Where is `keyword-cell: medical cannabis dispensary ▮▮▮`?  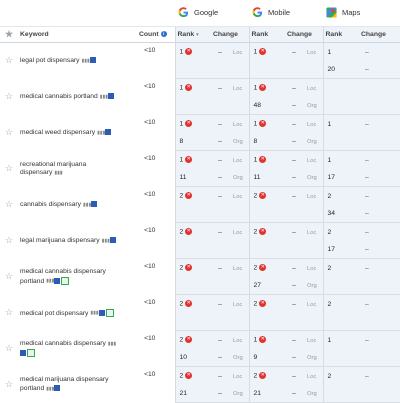
keyword-cell: medical cannabis dispensary ▮▮▮ is located at coordinates (71, 349).